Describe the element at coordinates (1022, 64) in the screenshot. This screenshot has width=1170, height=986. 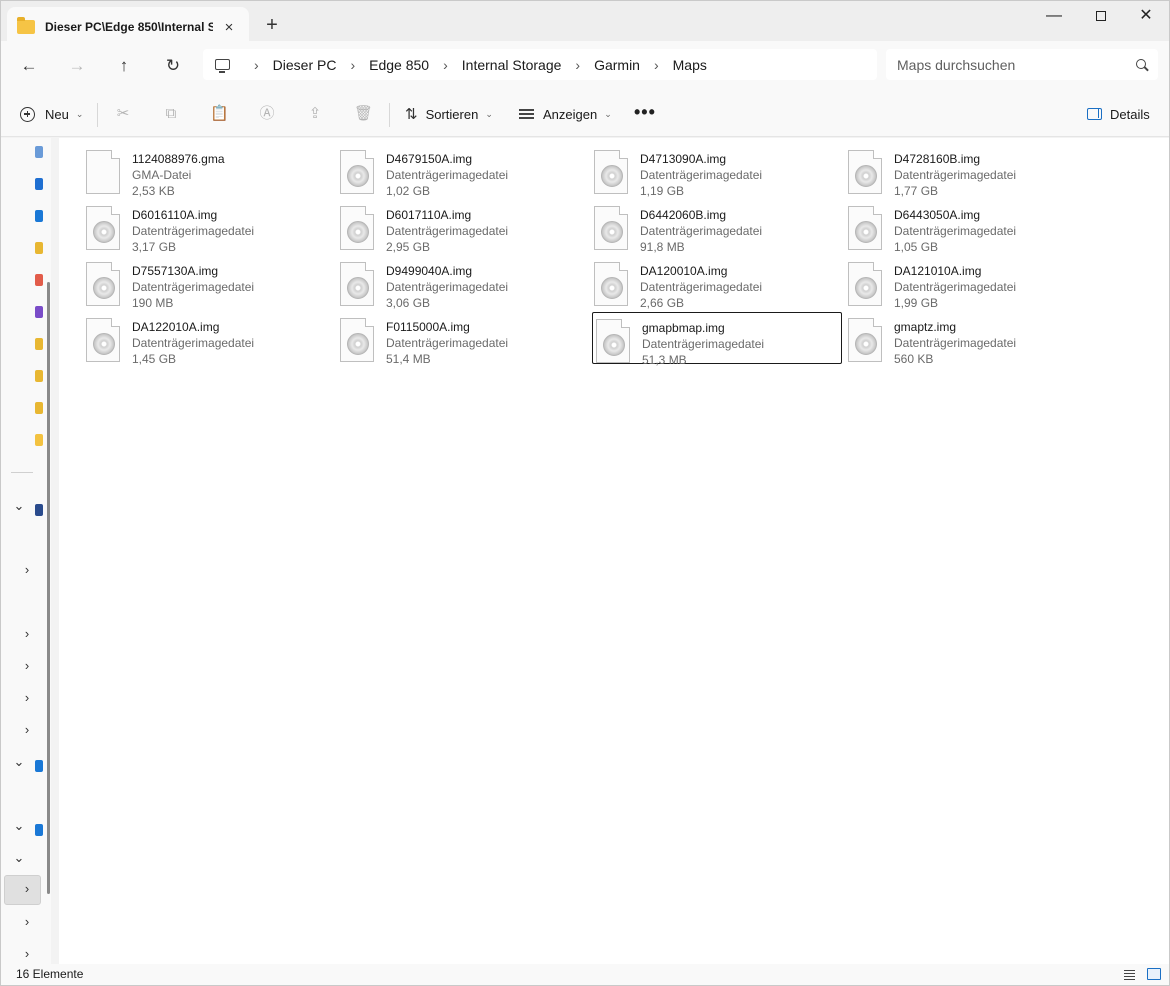
I see `search-input: Maps durchsuchen` at that location.